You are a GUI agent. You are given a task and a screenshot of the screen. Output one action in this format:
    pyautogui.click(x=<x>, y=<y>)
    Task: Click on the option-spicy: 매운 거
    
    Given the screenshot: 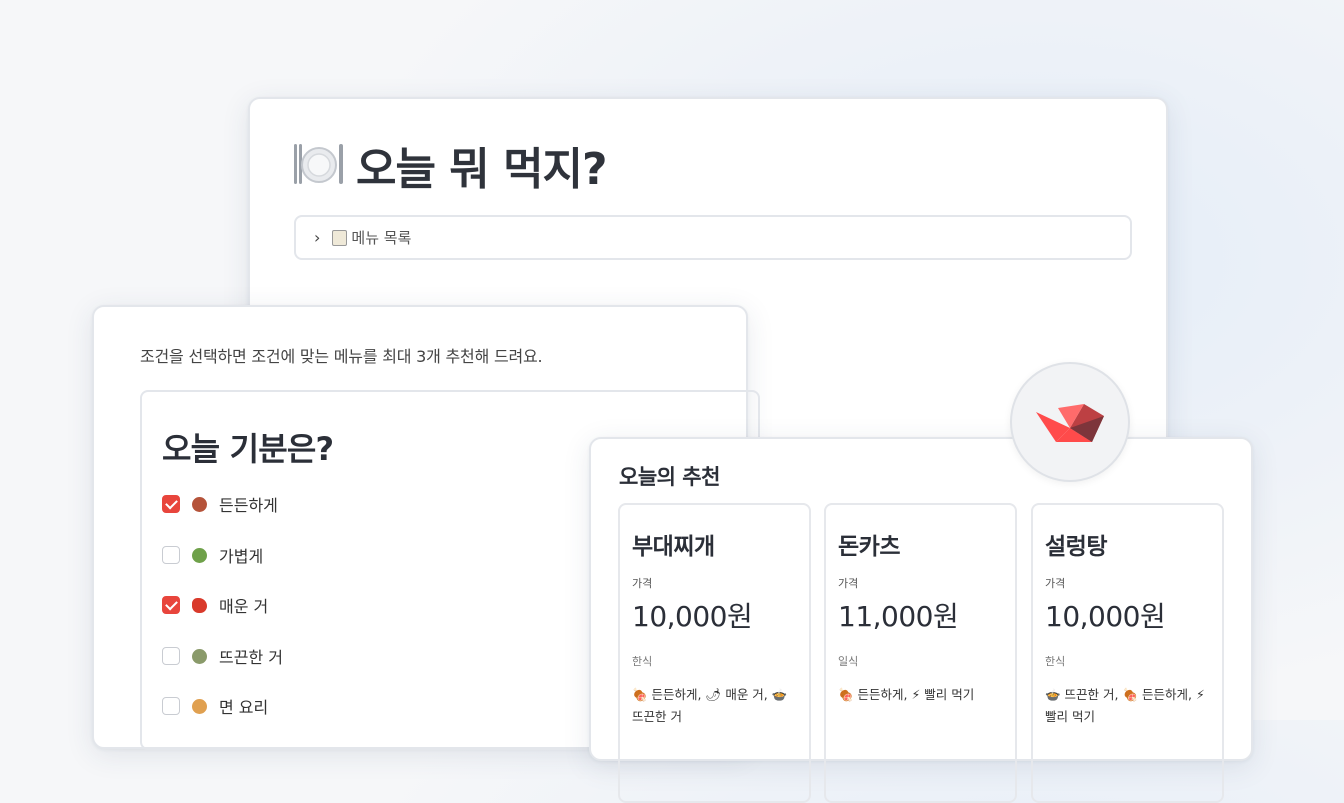 What is the action you would take?
    pyautogui.click(x=215, y=605)
    